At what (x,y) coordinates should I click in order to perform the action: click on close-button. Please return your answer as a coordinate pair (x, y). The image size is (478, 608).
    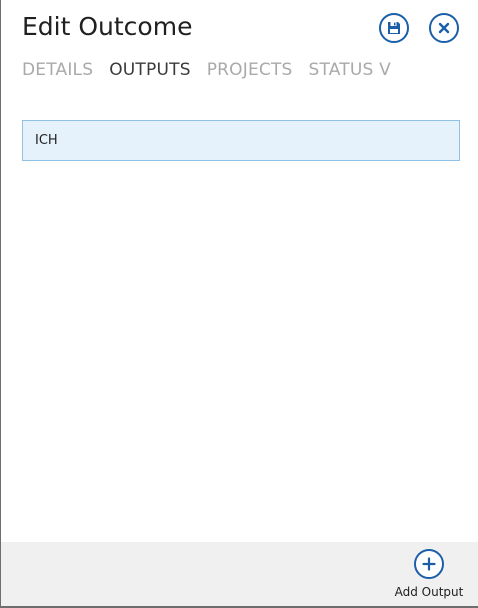
    Looking at the image, I should click on (444, 28).